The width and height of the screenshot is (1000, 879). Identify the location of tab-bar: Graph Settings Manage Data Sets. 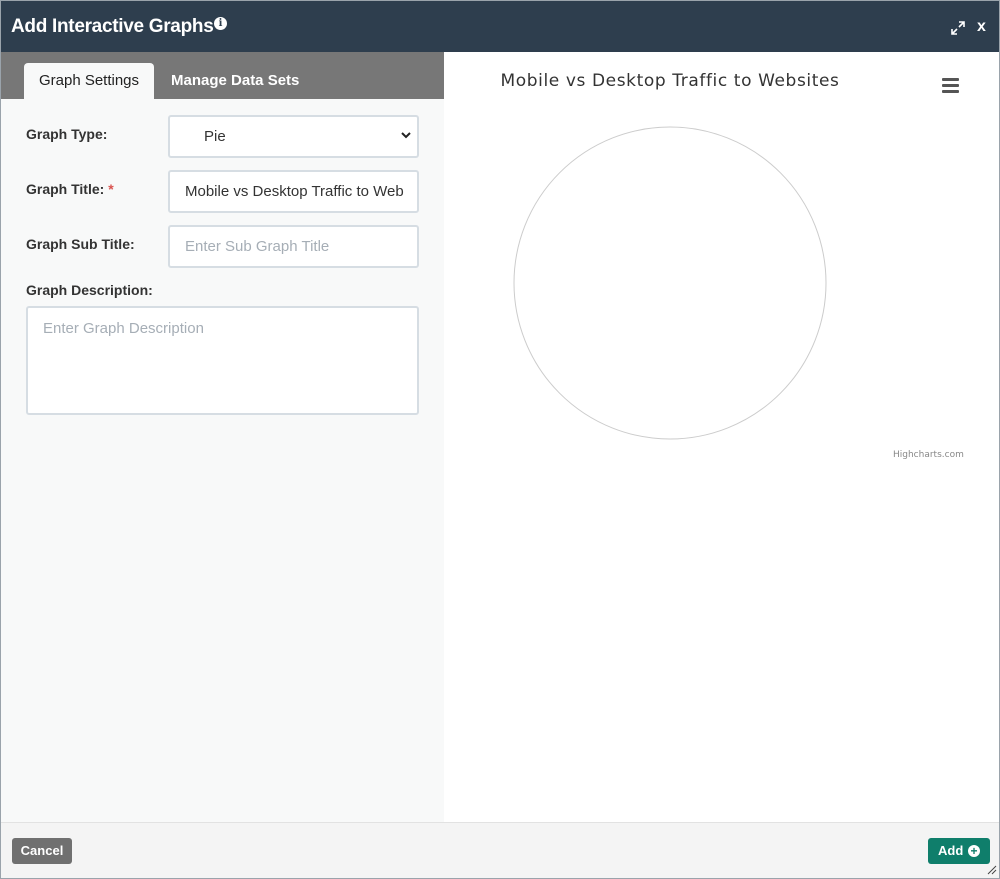
(222, 75).